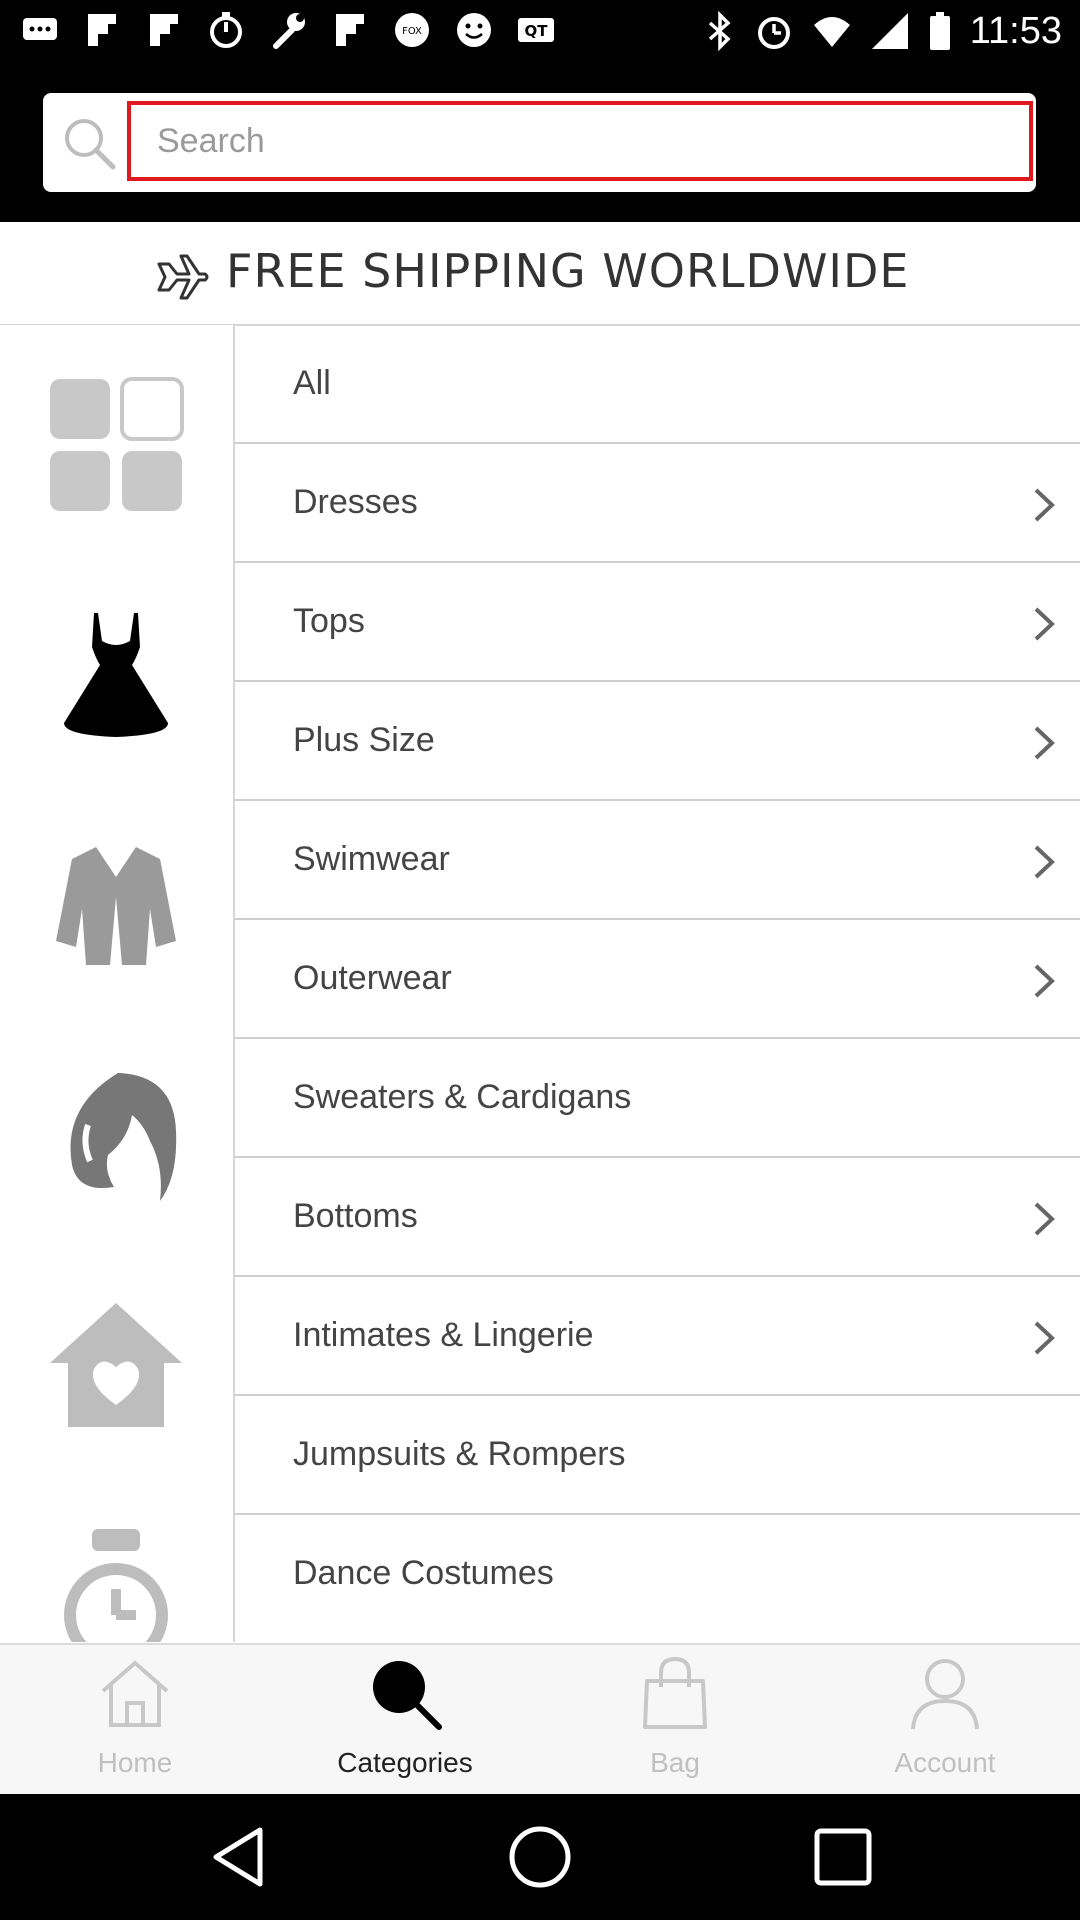 The height and width of the screenshot is (1920, 1080). What do you see at coordinates (371, 859) in the screenshot?
I see `category-label: Swimwear` at bounding box center [371, 859].